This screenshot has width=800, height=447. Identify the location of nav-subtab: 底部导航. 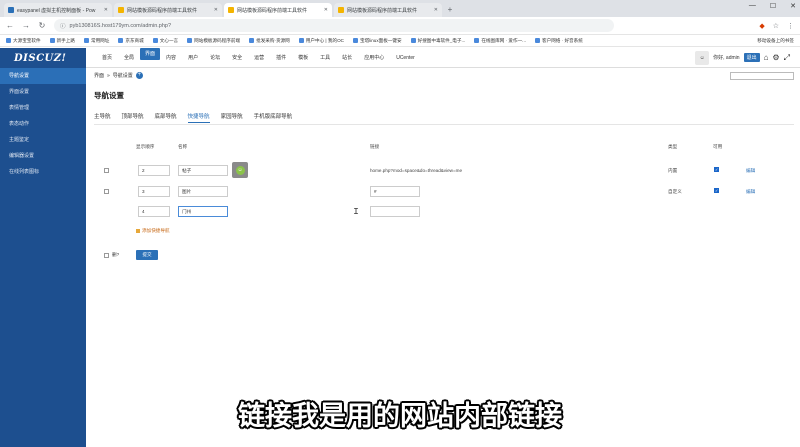
(166, 117).